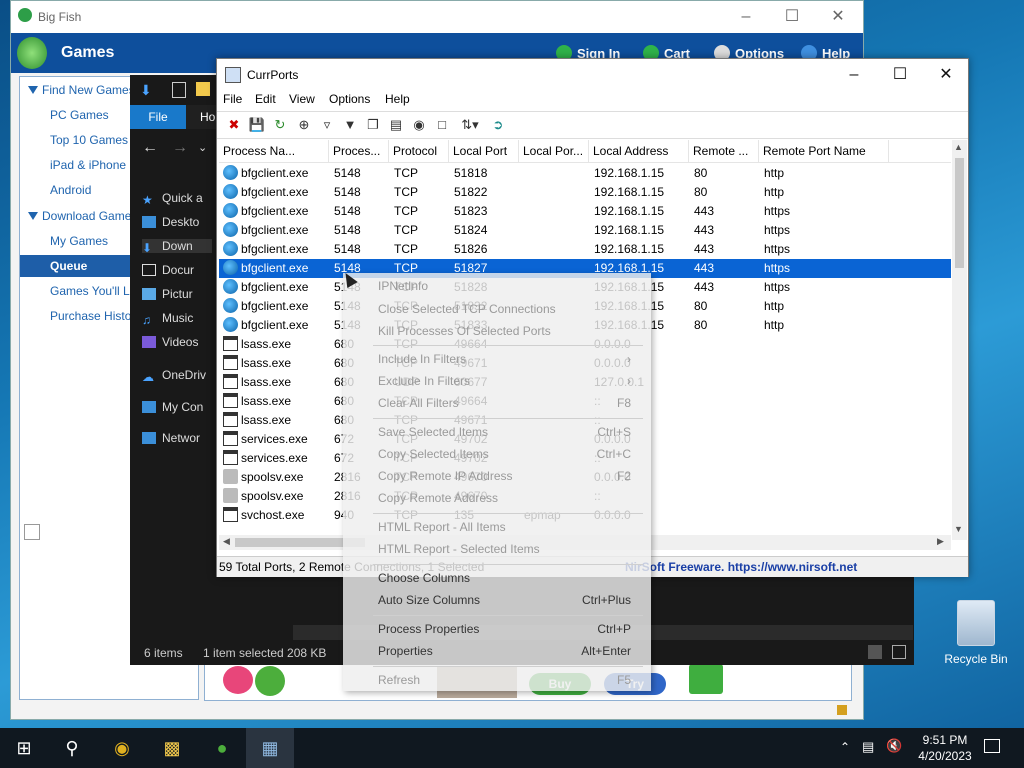 This screenshot has height=768, width=1024. What do you see at coordinates (419, 151) in the screenshot?
I see `col-protocol: Protocol` at bounding box center [419, 151].